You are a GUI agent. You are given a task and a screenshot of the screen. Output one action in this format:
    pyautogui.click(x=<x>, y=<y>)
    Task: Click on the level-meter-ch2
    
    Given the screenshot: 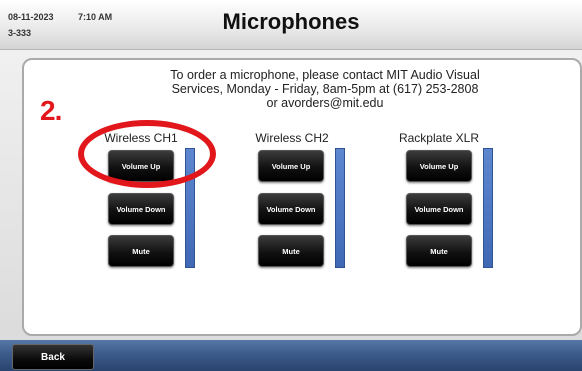 What is the action you would take?
    pyautogui.click(x=340, y=208)
    